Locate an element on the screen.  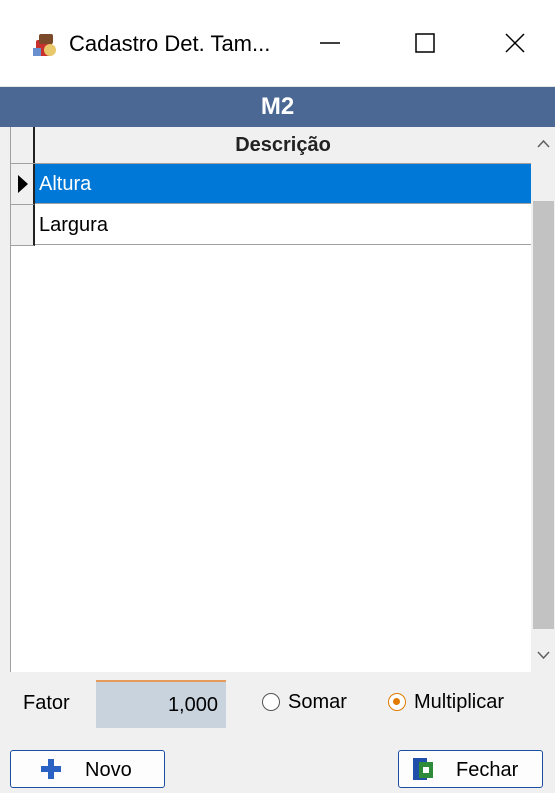
radio-somar-label: Somar is located at coordinates (317, 702).